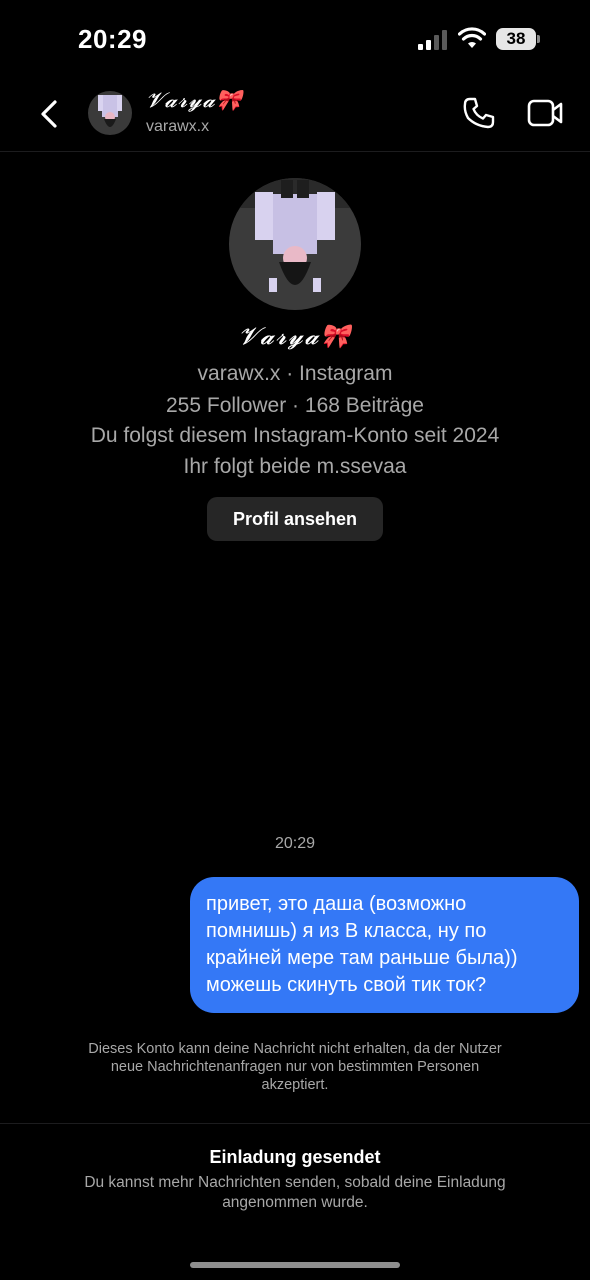  I want to click on battery-level: 38, so click(516, 39).